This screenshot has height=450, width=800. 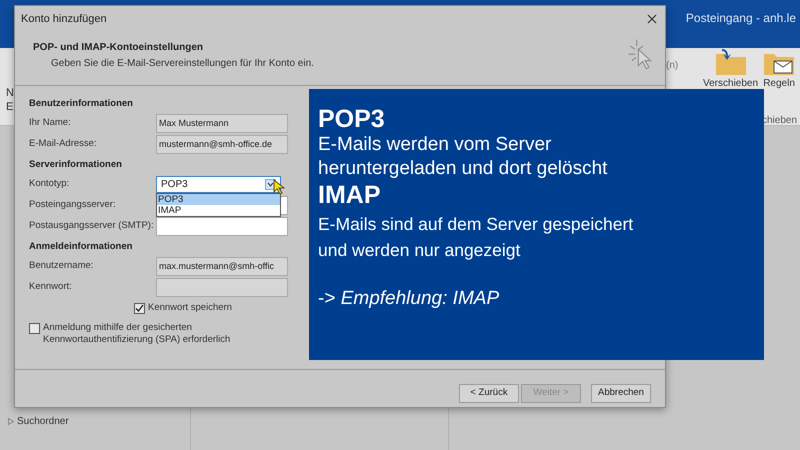 What do you see at coordinates (222, 123) in the screenshot?
I see `input-field: Max Mustermann` at bounding box center [222, 123].